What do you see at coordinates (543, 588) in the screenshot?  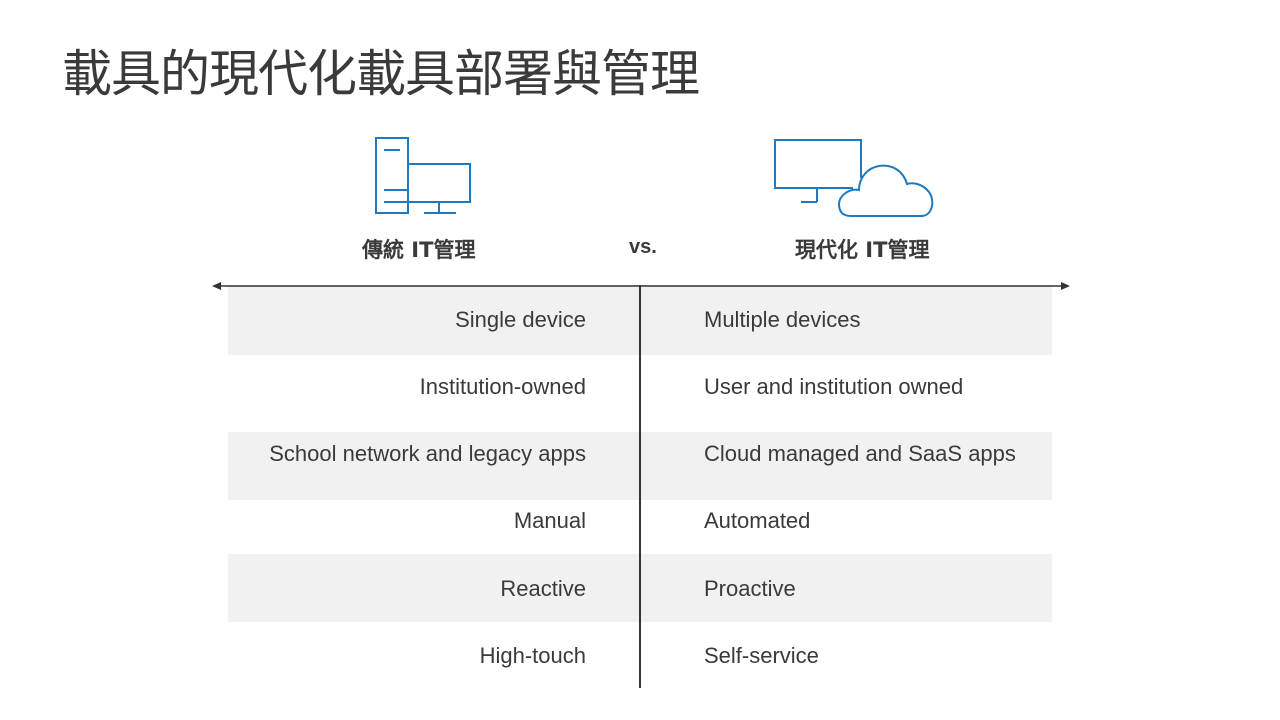 I see `traditional-cell: Reactive` at bounding box center [543, 588].